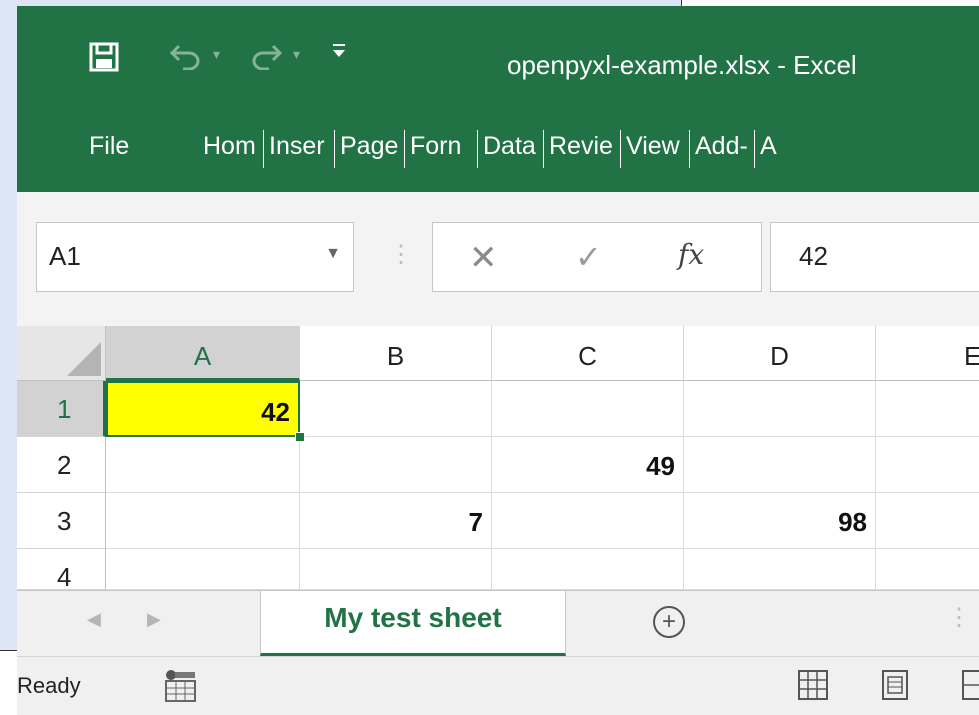 This screenshot has width=979, height=715. What do you see at coordinates (61, 409) in the screenshot?
I see `row-header-1: 1` at bounding box center [61, 409].